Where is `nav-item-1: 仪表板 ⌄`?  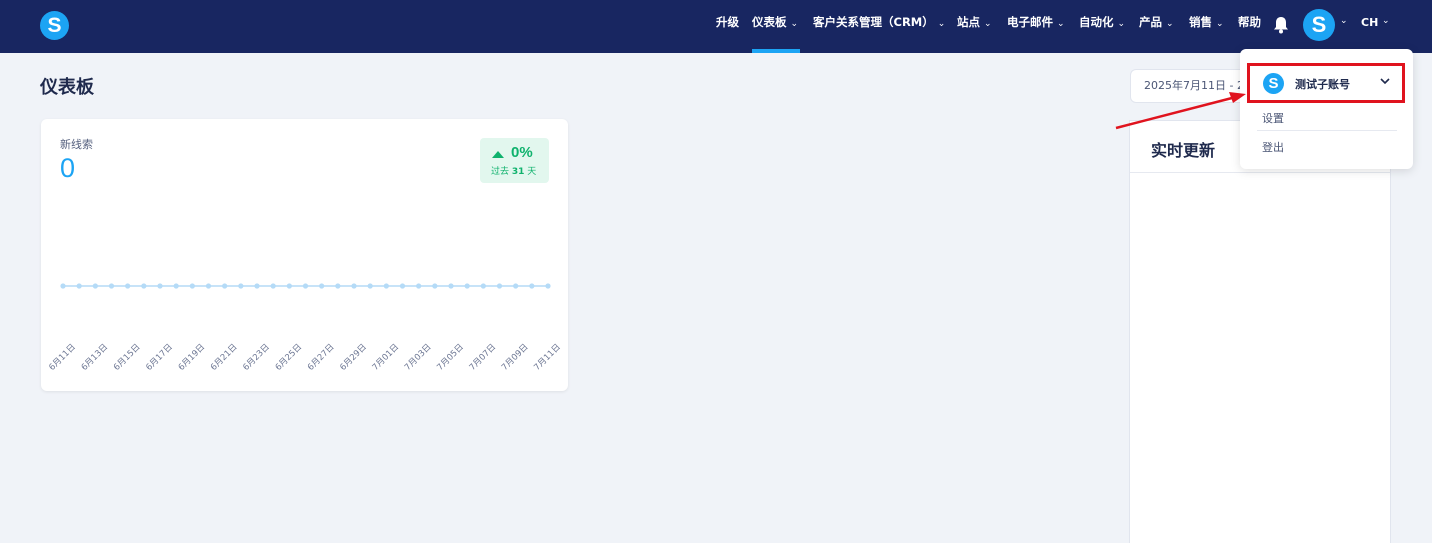
nav-item-1: 仪表板 ⌄ is located at coordinates (775, 26).